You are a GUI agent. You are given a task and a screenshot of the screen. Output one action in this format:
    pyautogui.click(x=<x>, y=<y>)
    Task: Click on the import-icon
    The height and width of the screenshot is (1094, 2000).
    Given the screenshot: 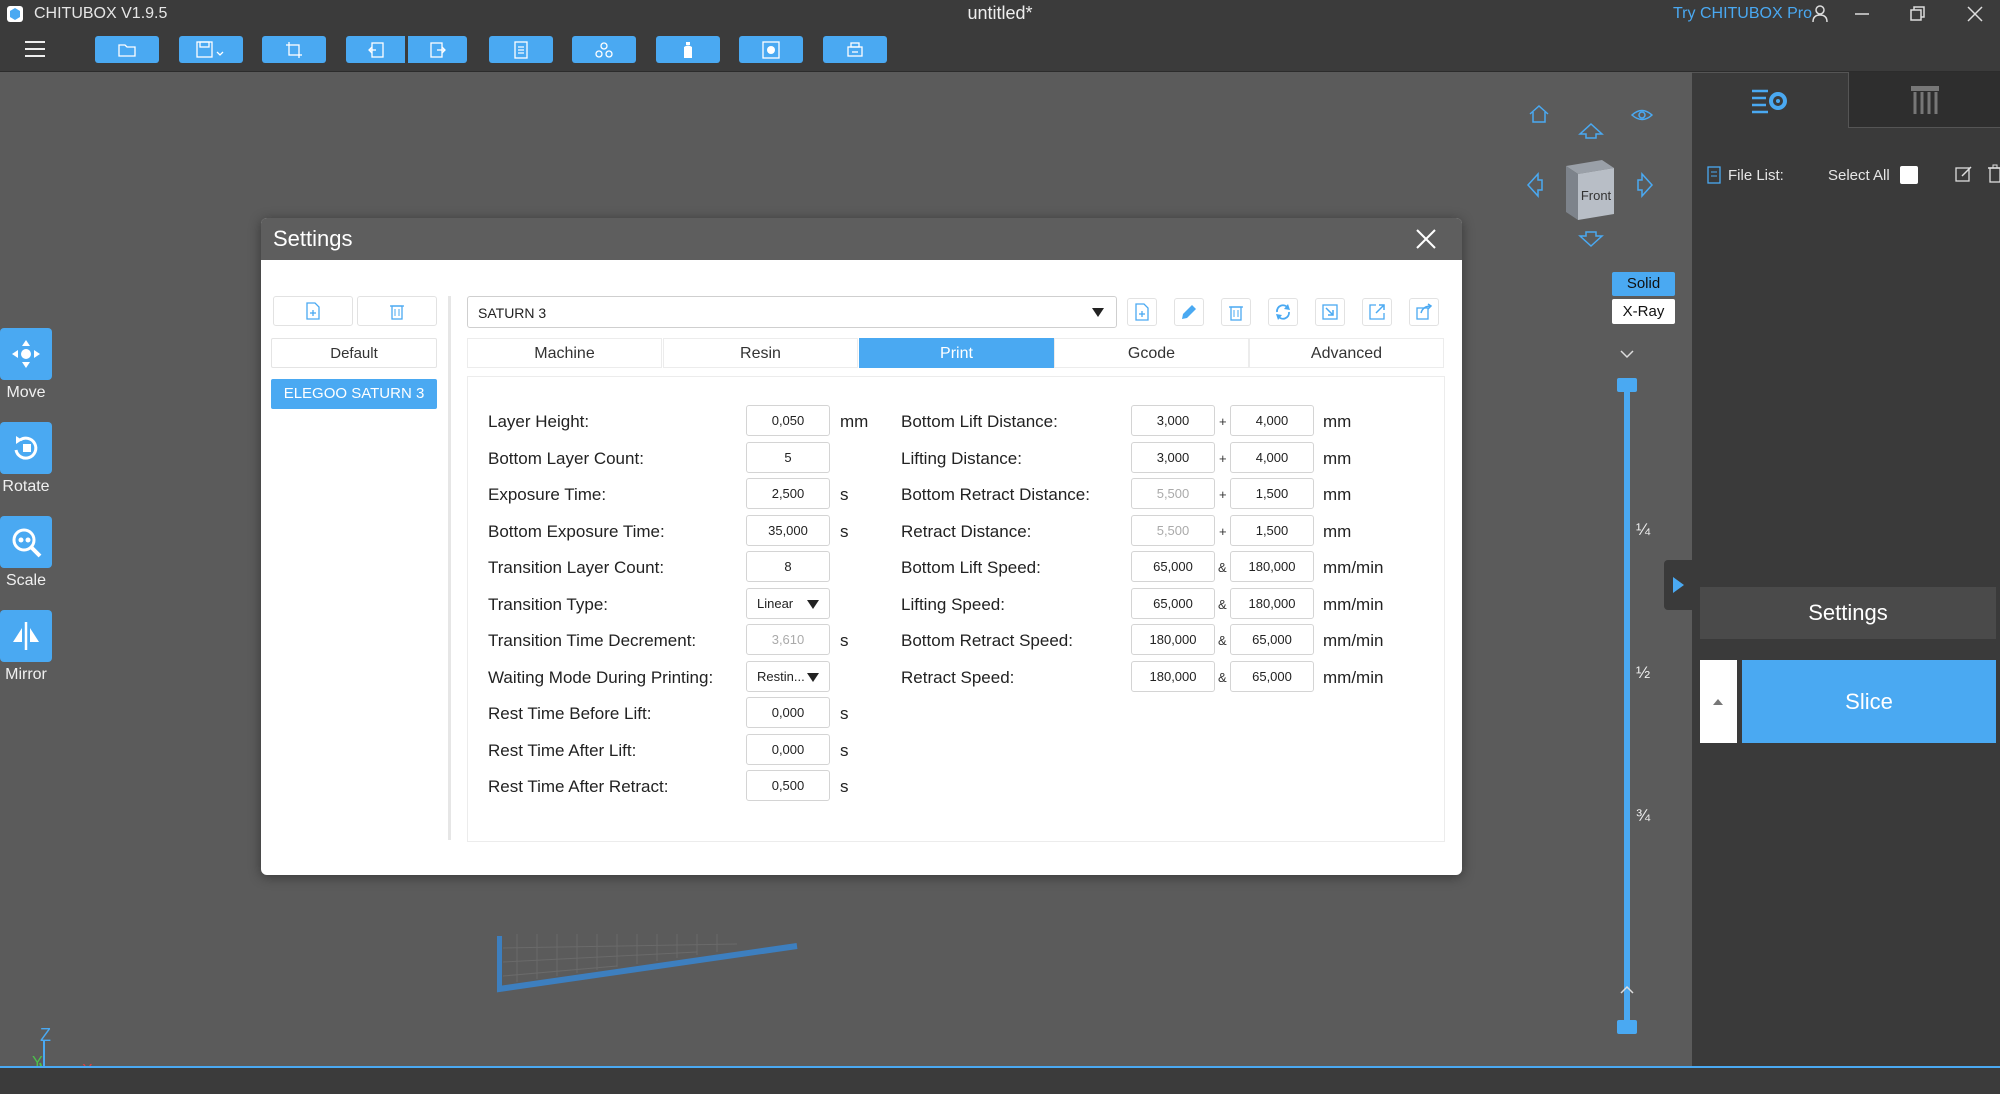 What is the action you would take?
    pyautogui.click(x=375, y=49)
    